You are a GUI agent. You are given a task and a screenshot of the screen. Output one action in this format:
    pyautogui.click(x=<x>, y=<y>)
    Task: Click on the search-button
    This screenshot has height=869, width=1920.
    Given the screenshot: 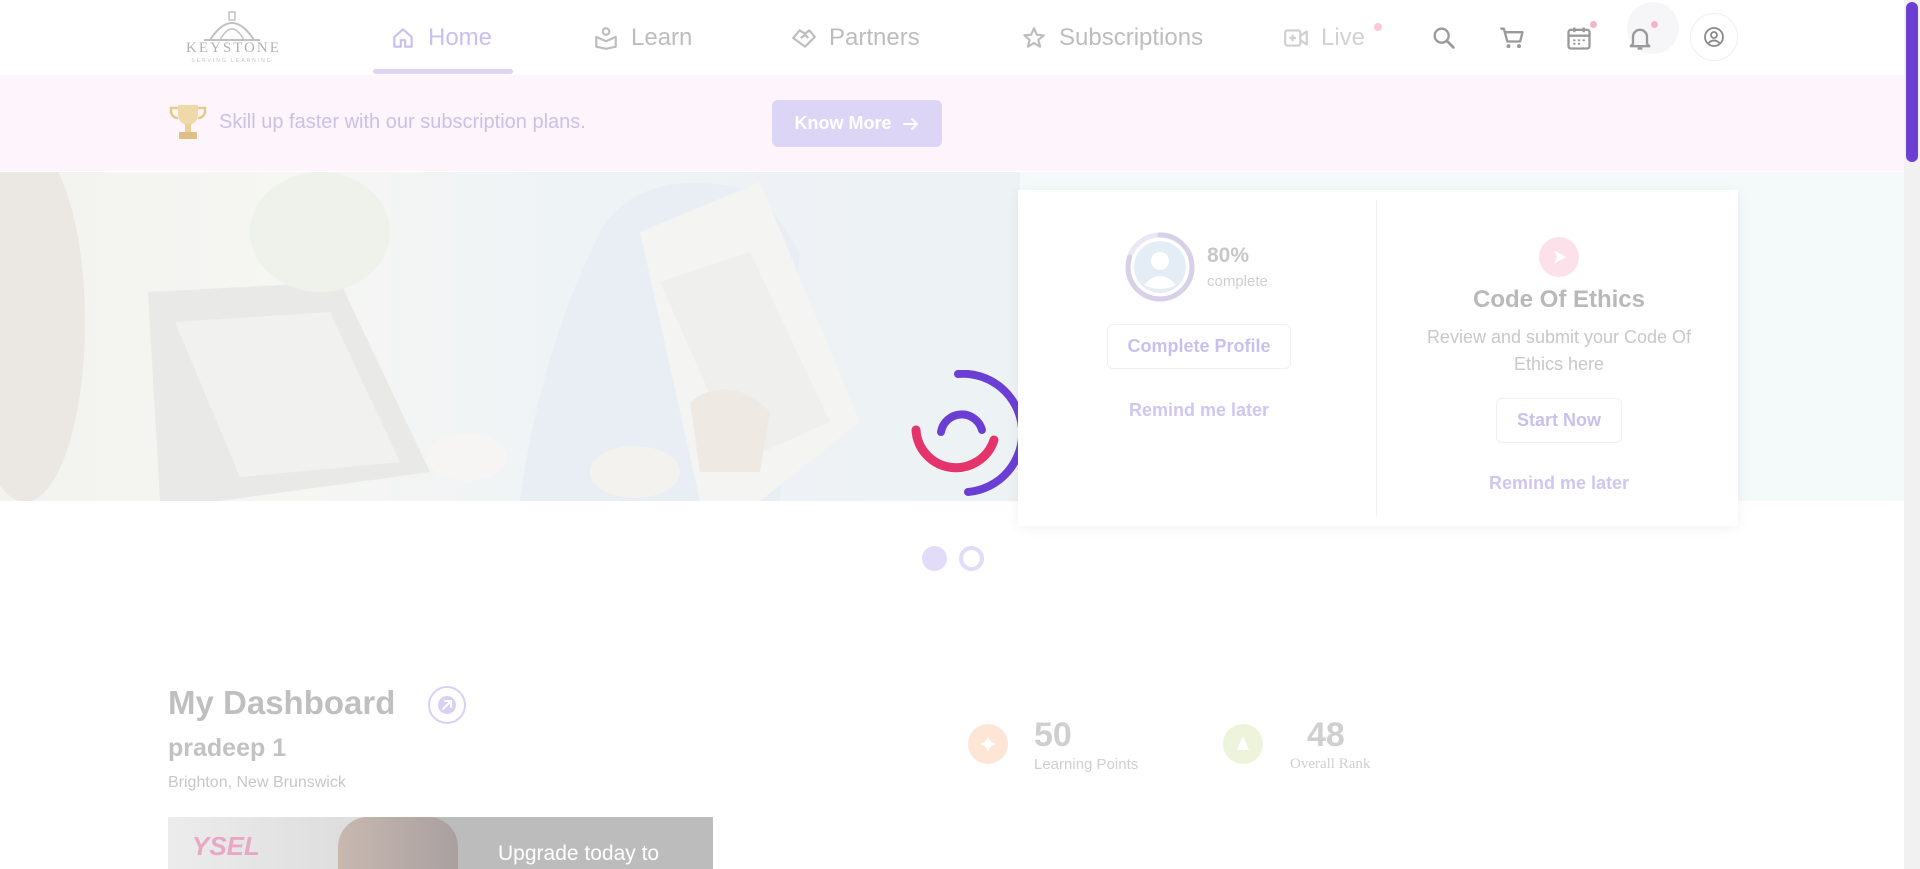 What is the action you would take?
    pyautogui.click(x=1444, y=38)
    